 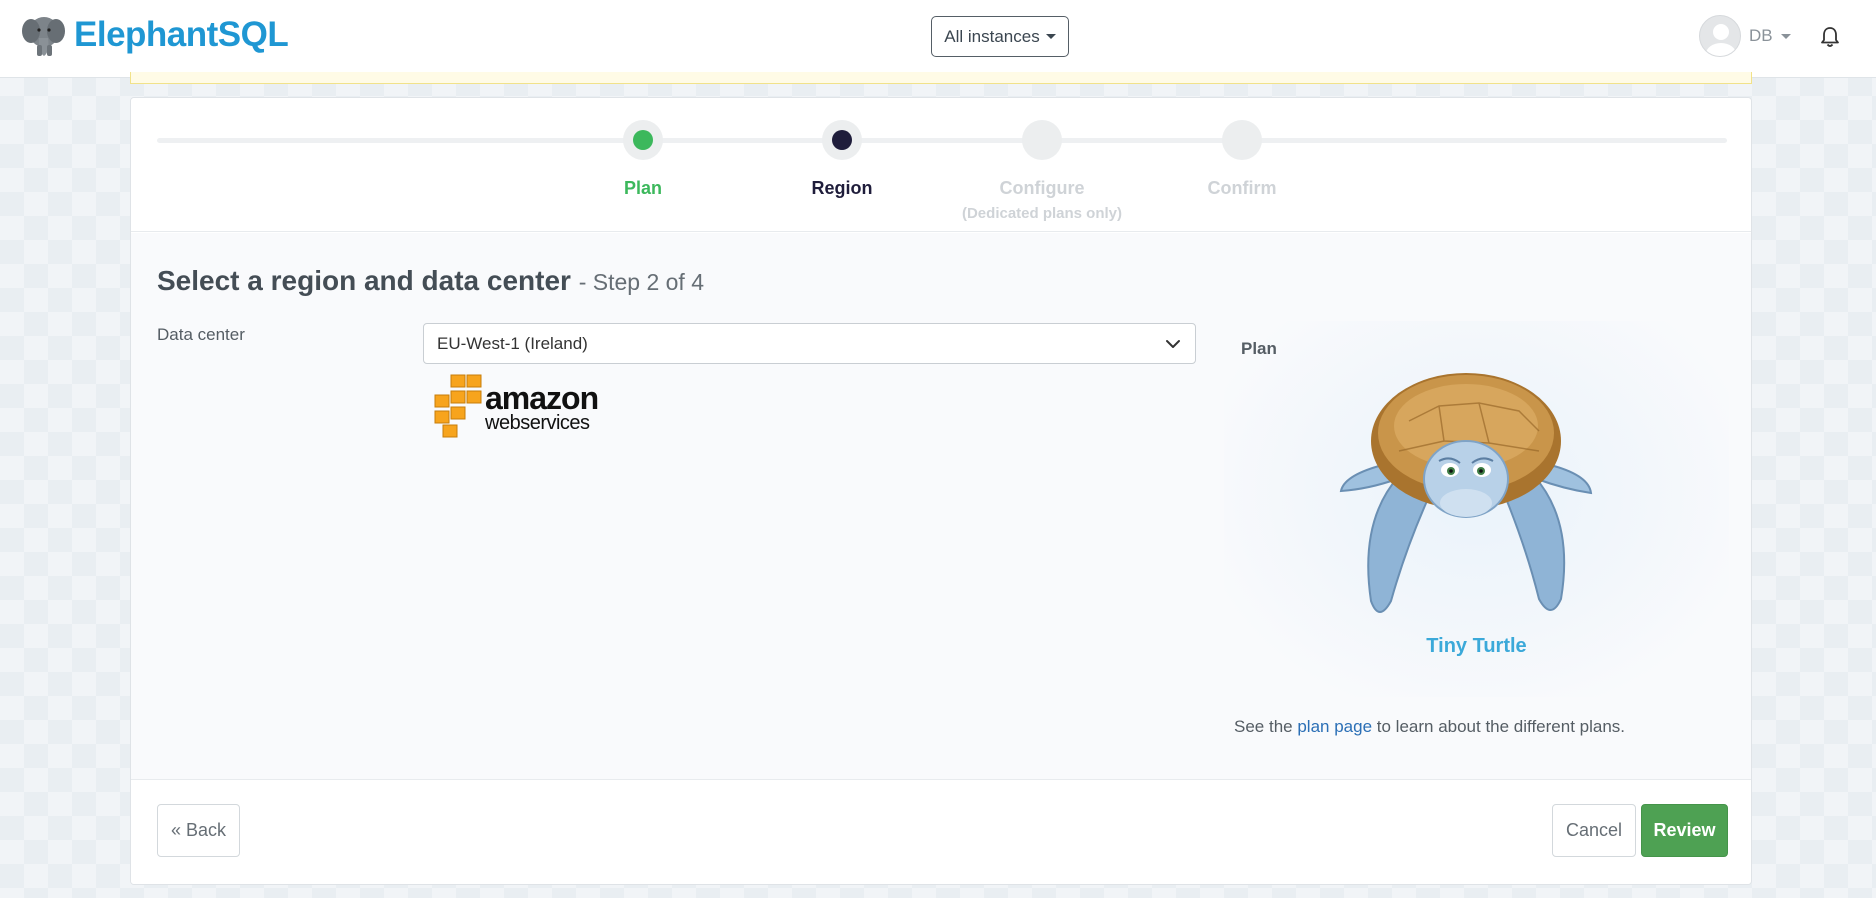 What do you see at coordinates (1830, 37) in the screenshot?
I see `bell-icon` at bounding box center [1830, 37].